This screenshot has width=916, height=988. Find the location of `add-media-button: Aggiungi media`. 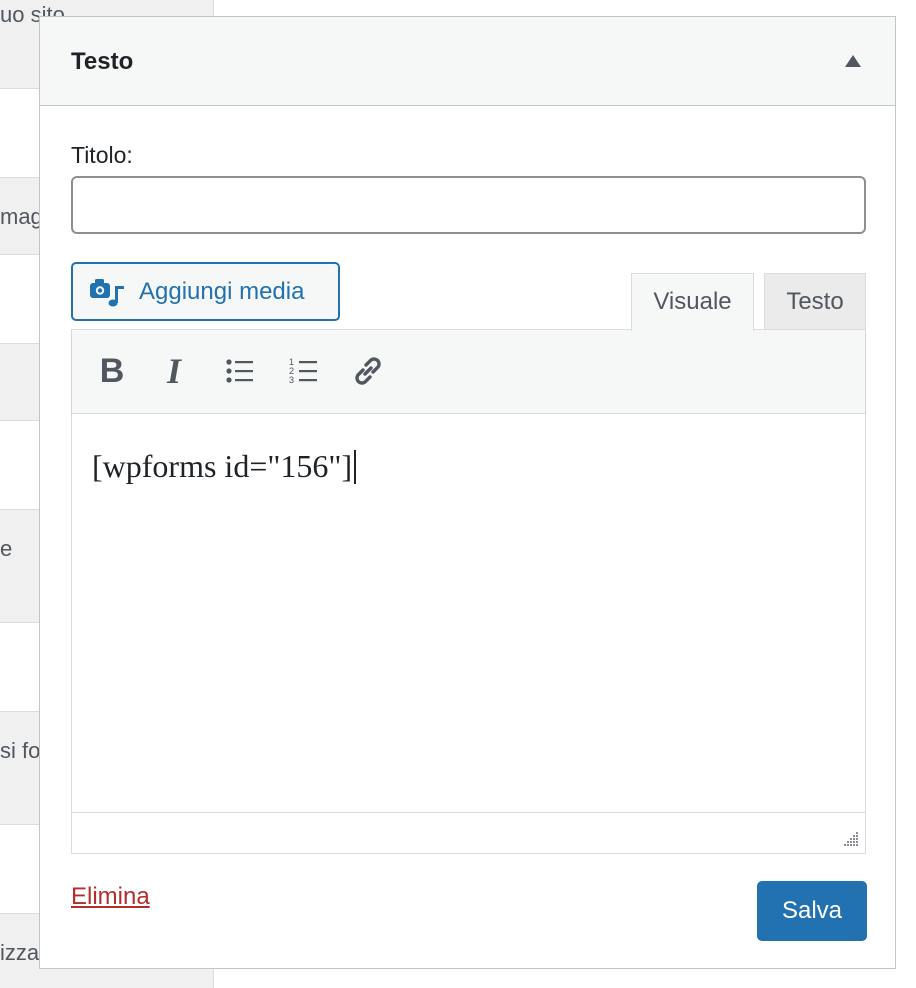

add-media-button: Aggiungi media is located at coordinates (205, 291).